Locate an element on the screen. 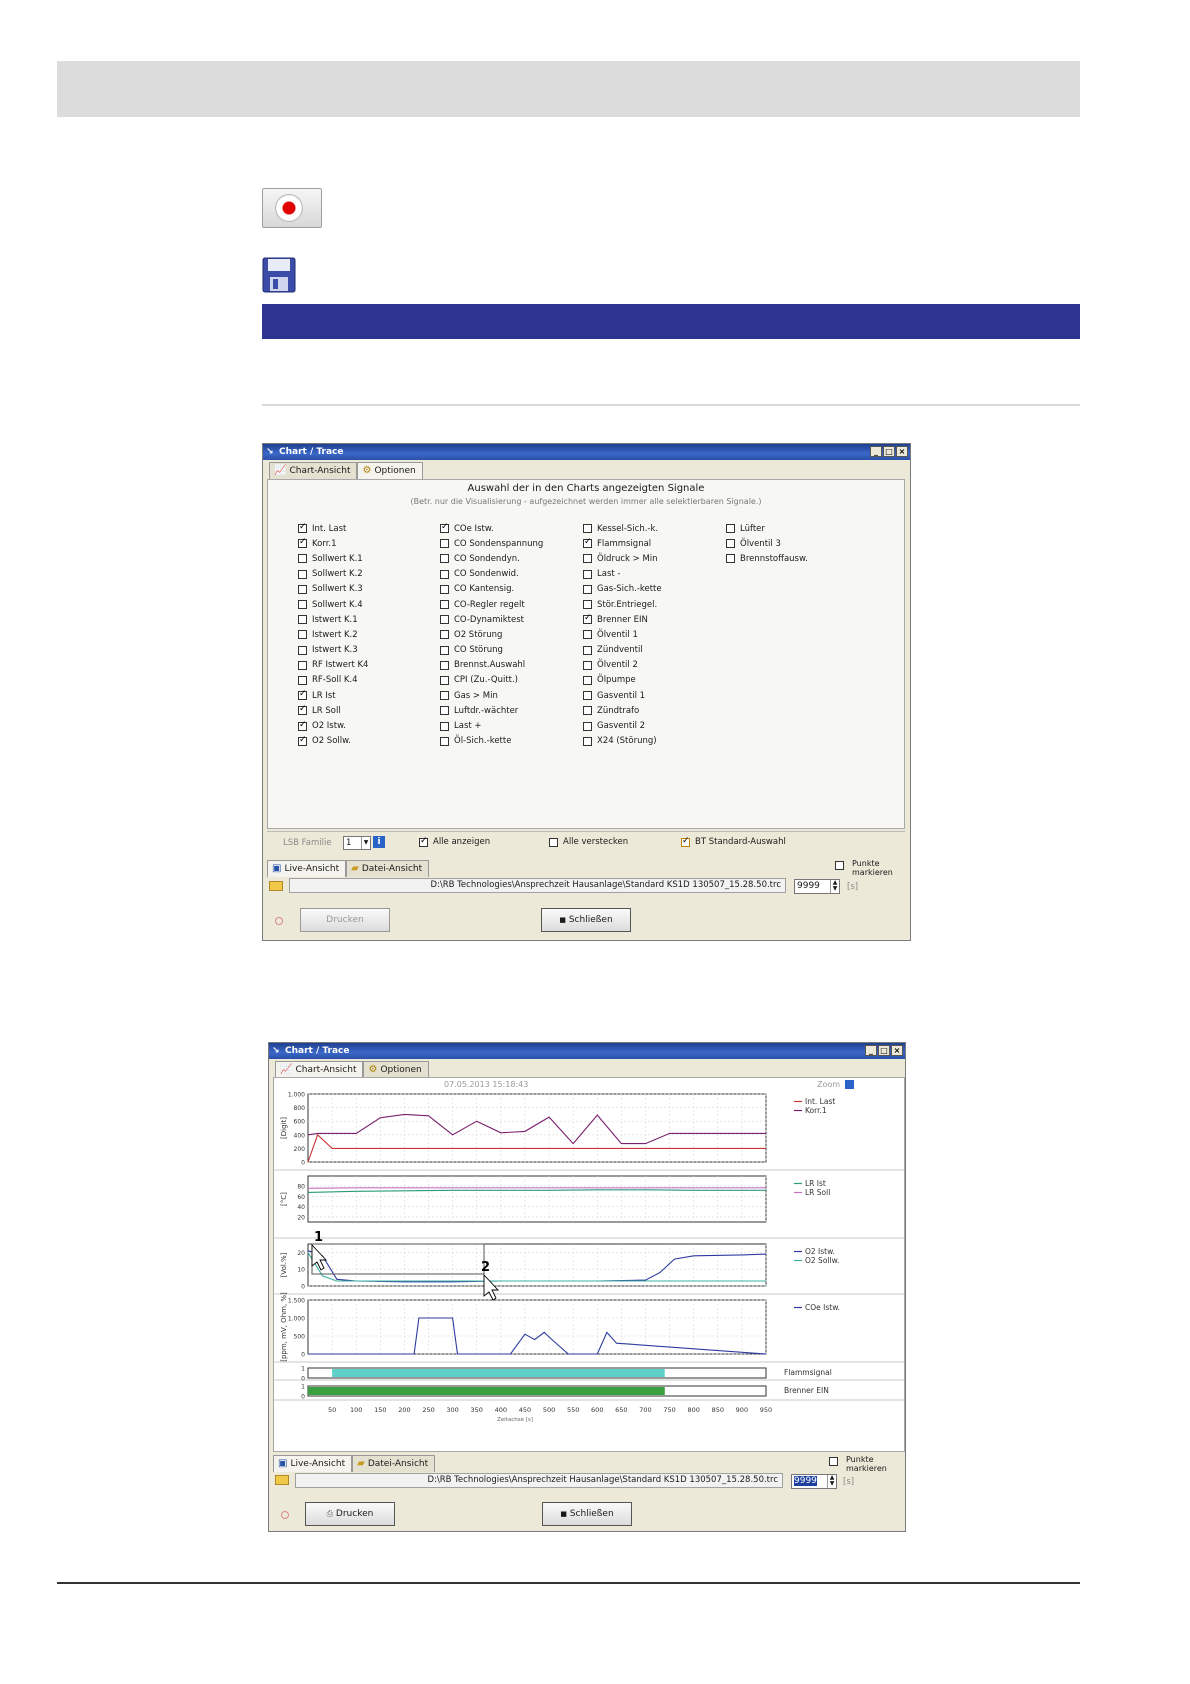 Image resolution: width=1190 pixels, height=1684 pixels. signal-checkbox-row: Gas-Sich.-kette is located at coordinates (622, 589).